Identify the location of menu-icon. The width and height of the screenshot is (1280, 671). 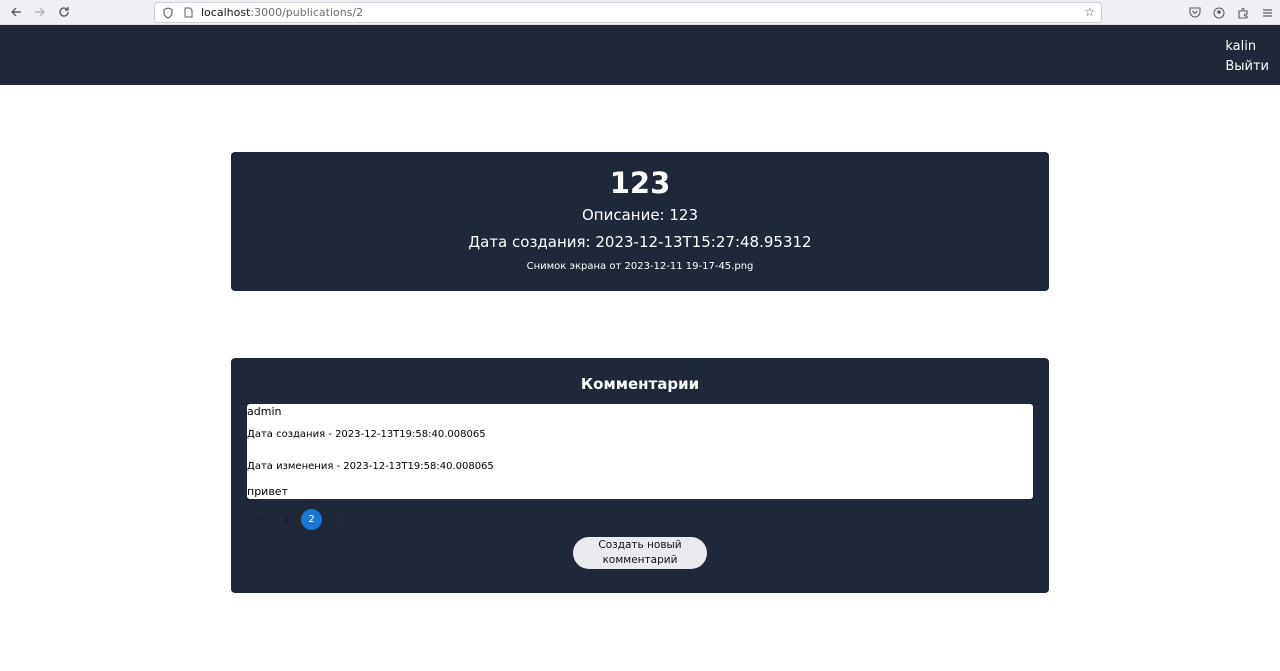
(1267, 13).